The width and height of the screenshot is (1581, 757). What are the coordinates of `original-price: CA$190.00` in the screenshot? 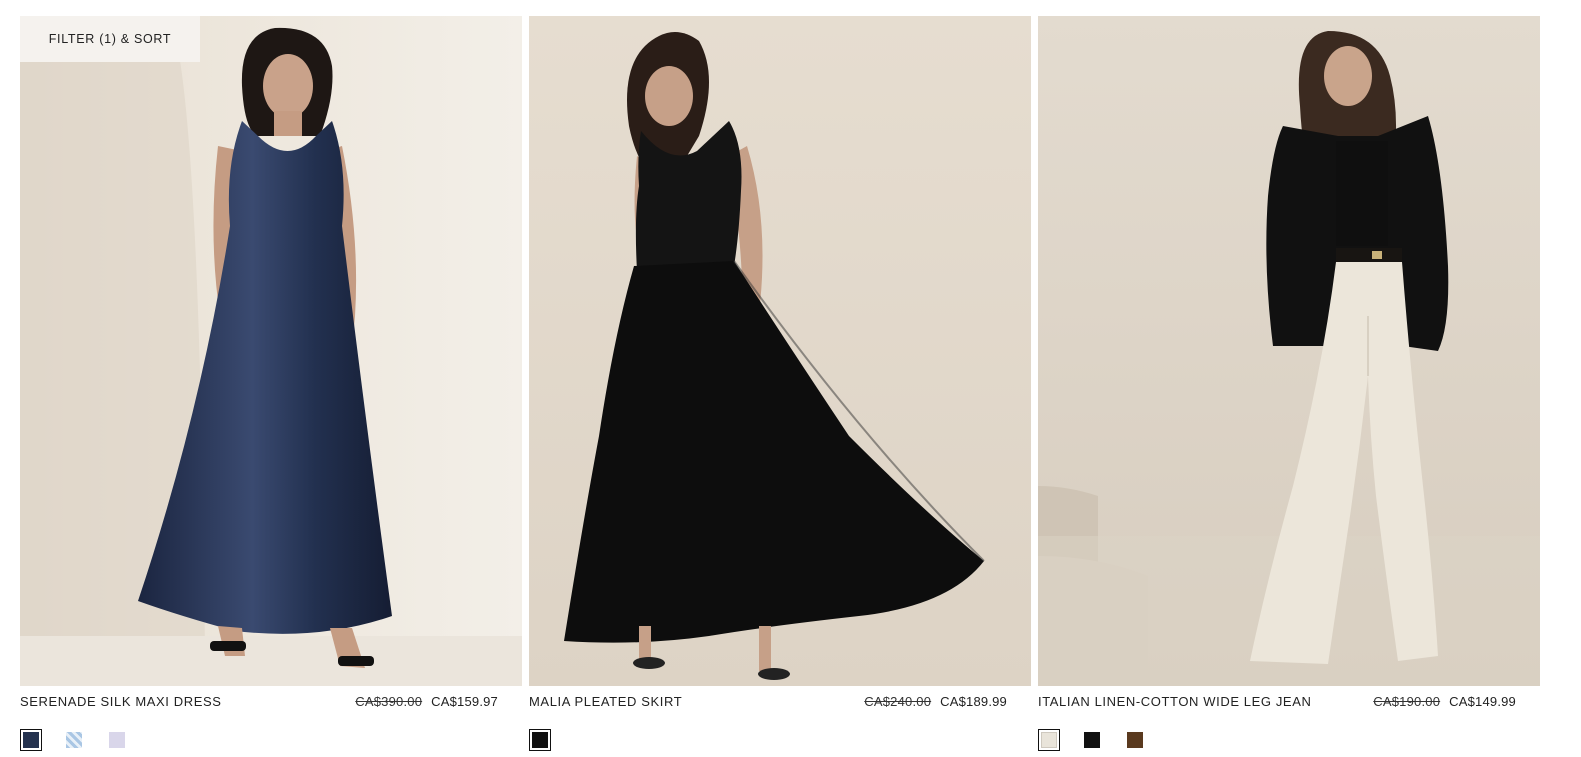 It's located at (1407, 701).